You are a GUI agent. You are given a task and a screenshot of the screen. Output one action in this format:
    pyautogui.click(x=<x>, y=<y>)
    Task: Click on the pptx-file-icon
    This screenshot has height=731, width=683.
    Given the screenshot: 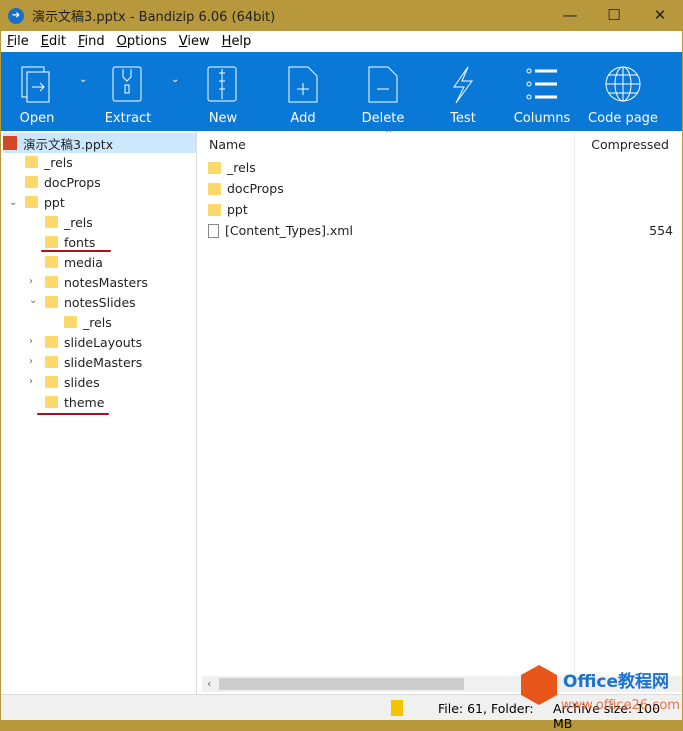 What is the action you would take?
    pyautogui.click(x=10, y=143)
    